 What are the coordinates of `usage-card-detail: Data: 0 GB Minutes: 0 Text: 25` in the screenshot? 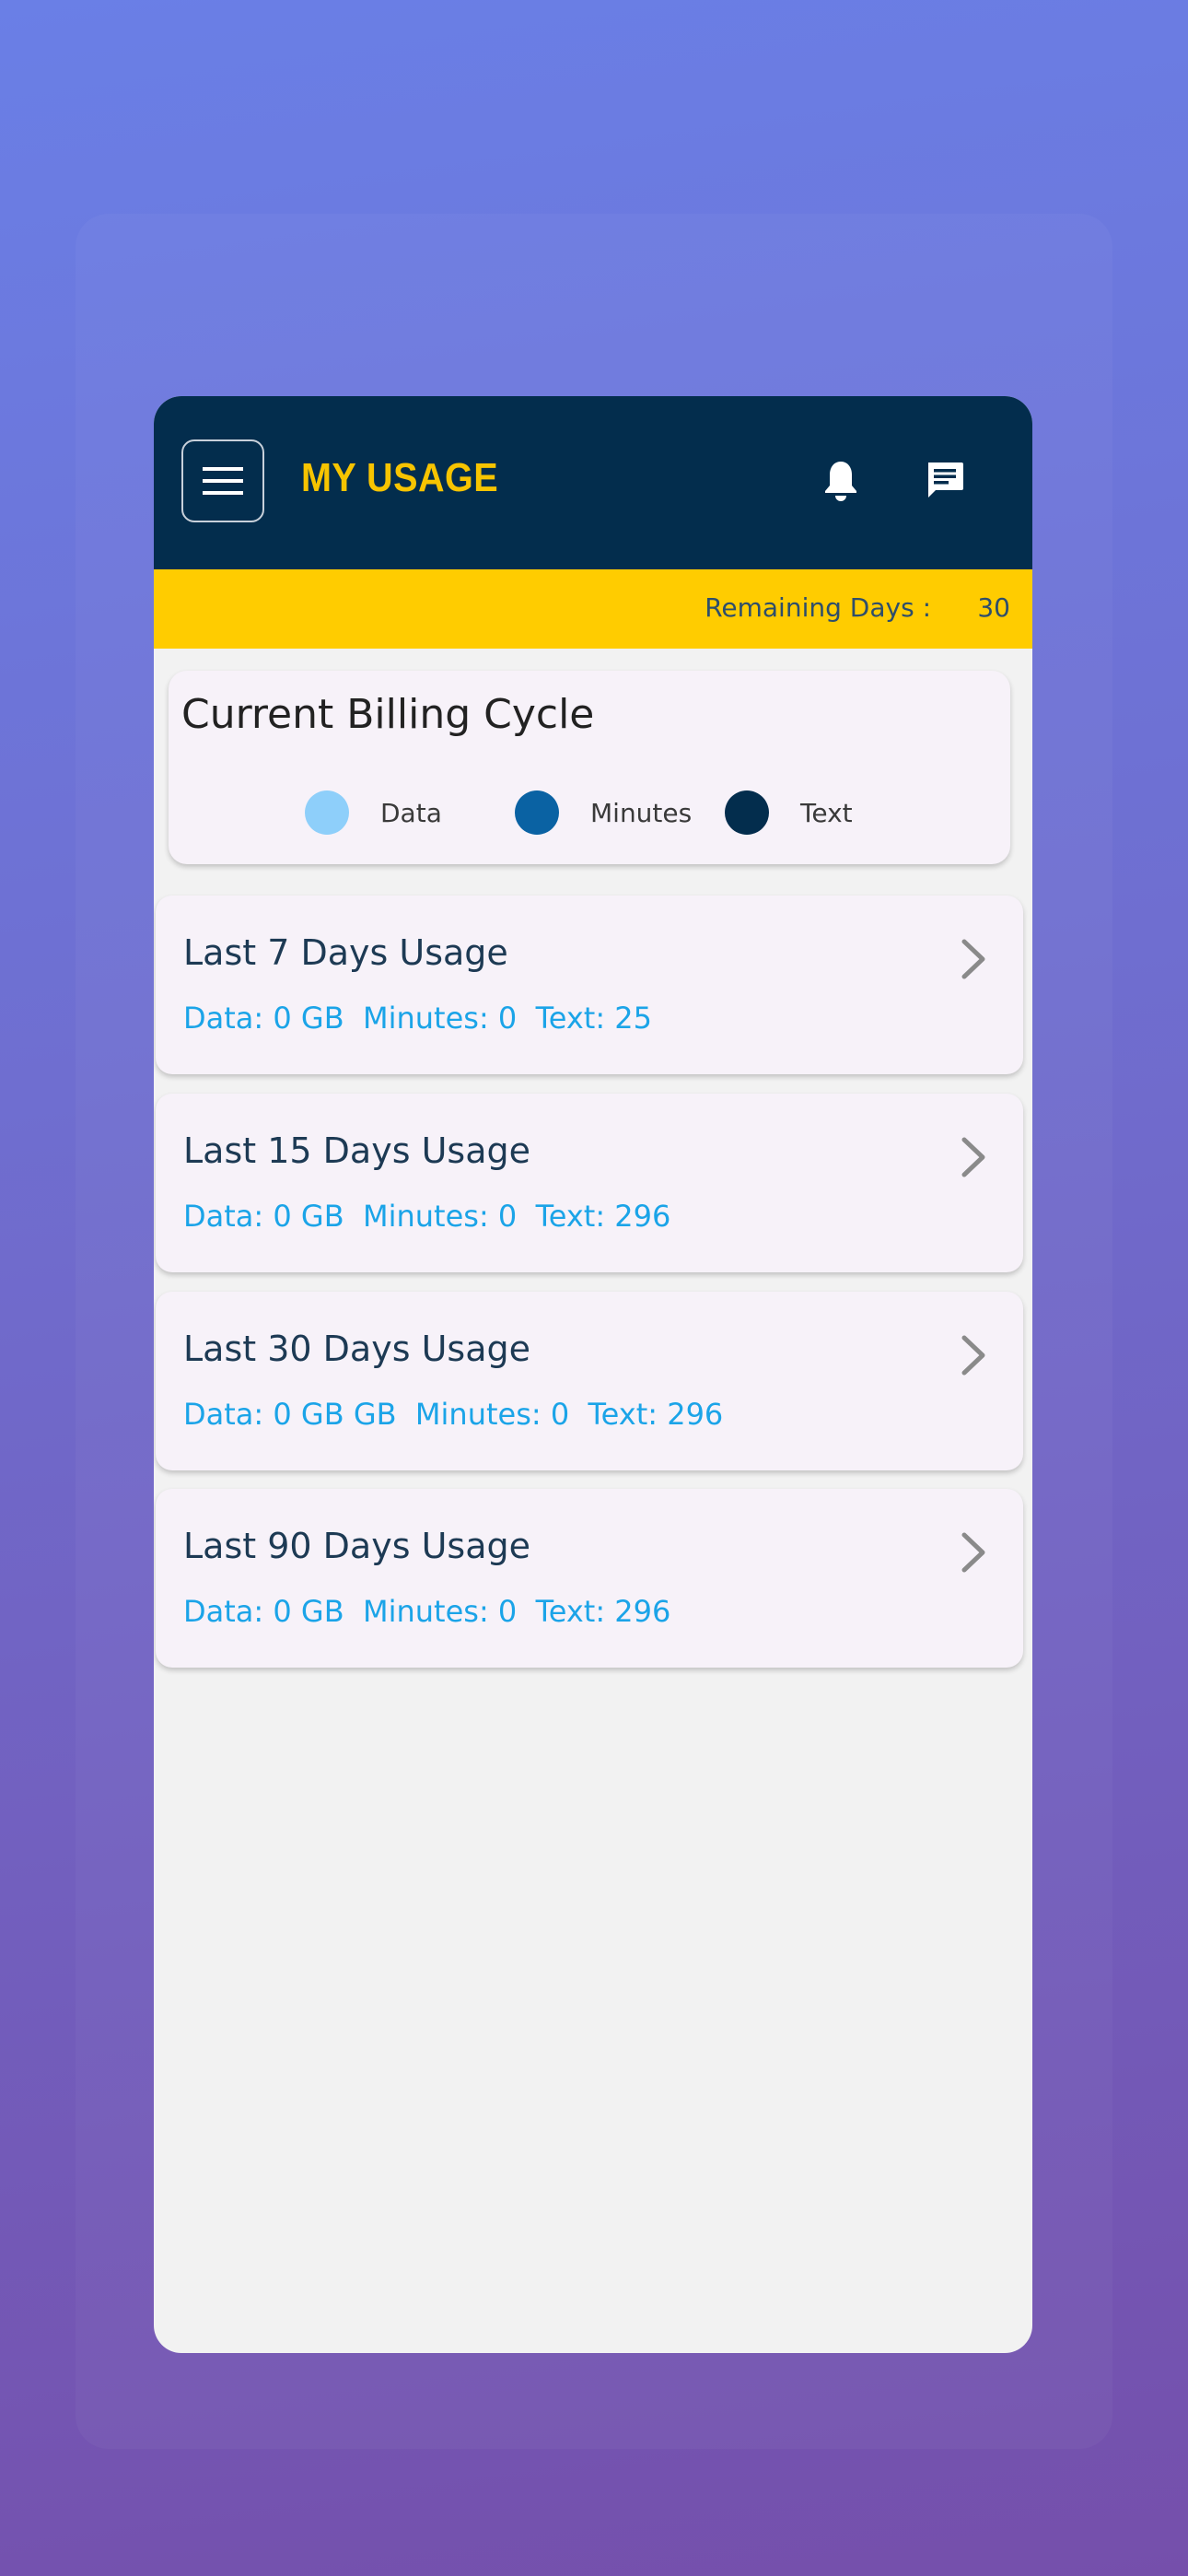 It's located at (417, 1019).